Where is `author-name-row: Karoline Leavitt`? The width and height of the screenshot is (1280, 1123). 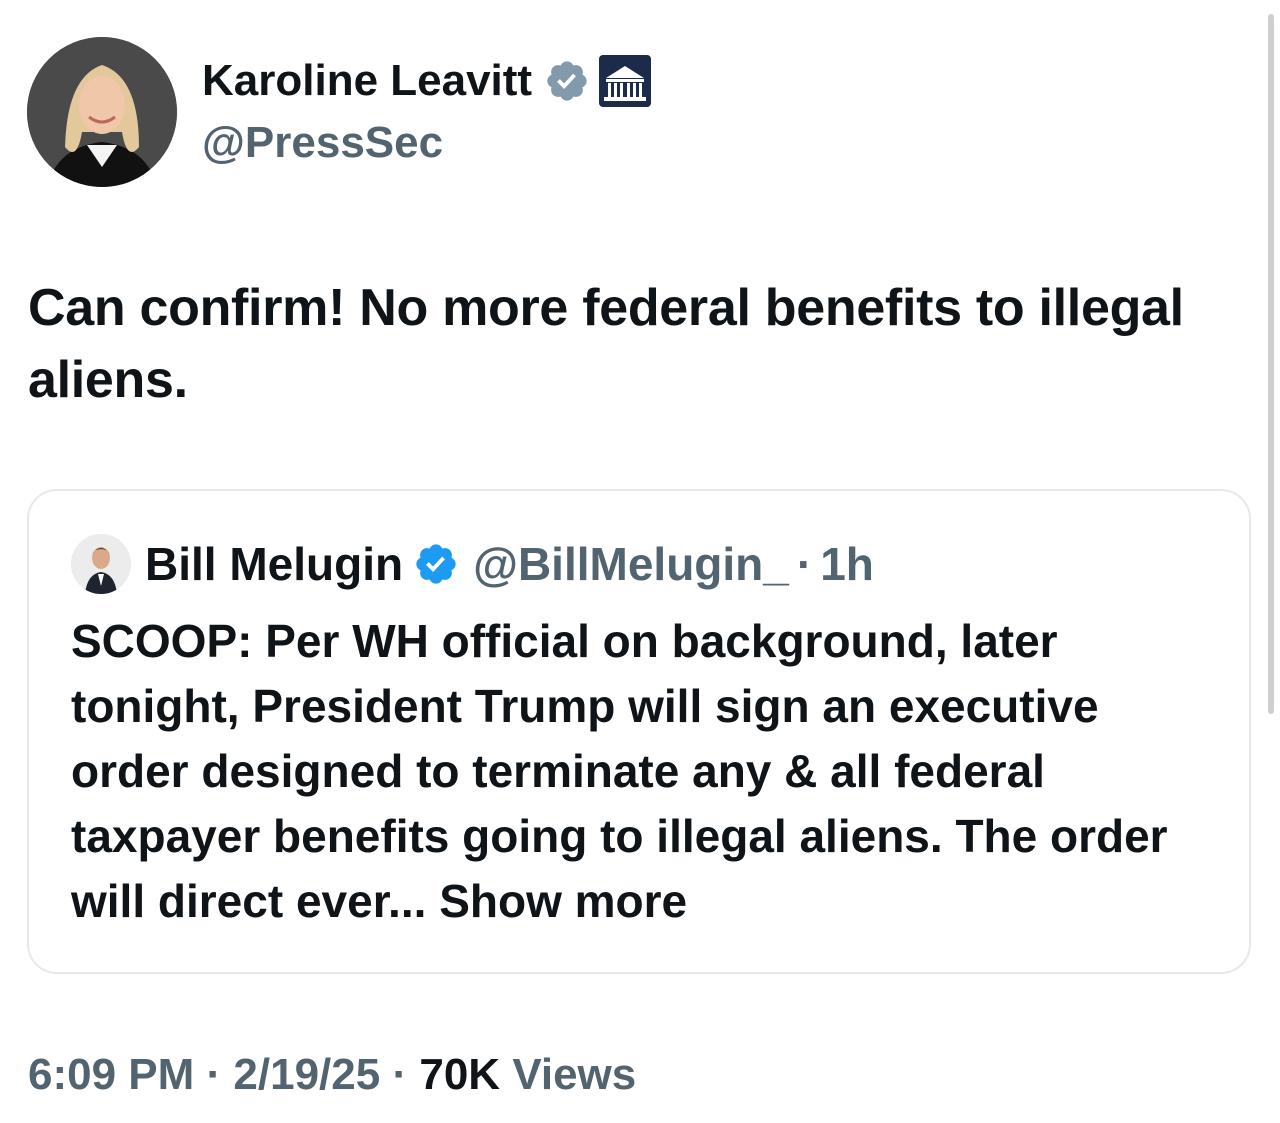 author-name-row: Karoline Leavitt is located at coordinates (427, 81).